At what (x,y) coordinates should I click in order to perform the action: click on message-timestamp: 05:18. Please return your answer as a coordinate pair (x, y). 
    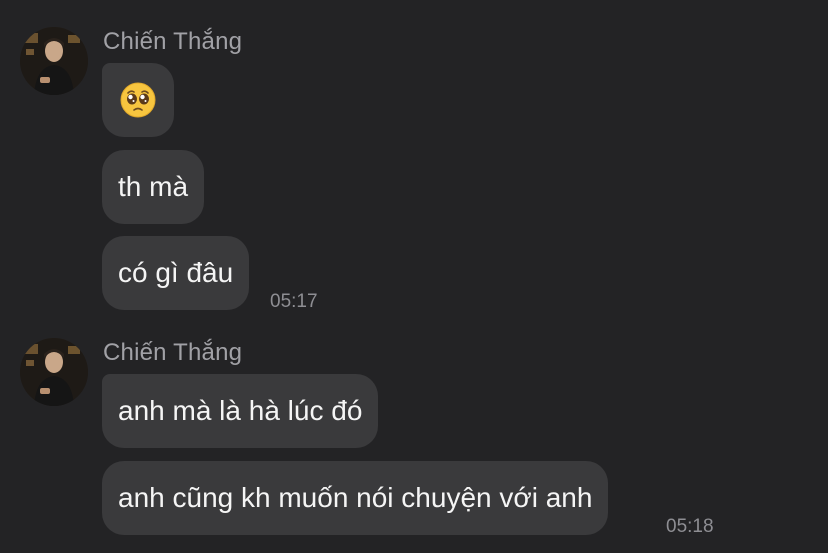
    Looking at the image, I should click on (690, 526).